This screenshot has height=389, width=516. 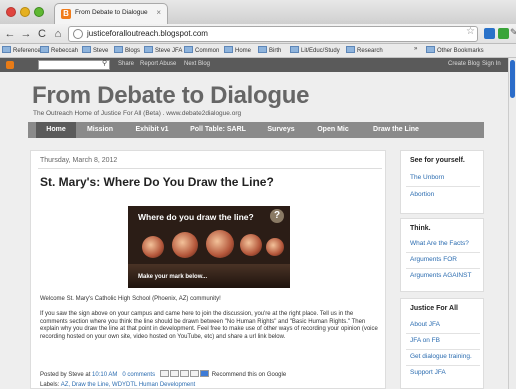 I want to click on post-title: St. Mary's: Where Do You Draw the Line?, so click(x=157, y=182).